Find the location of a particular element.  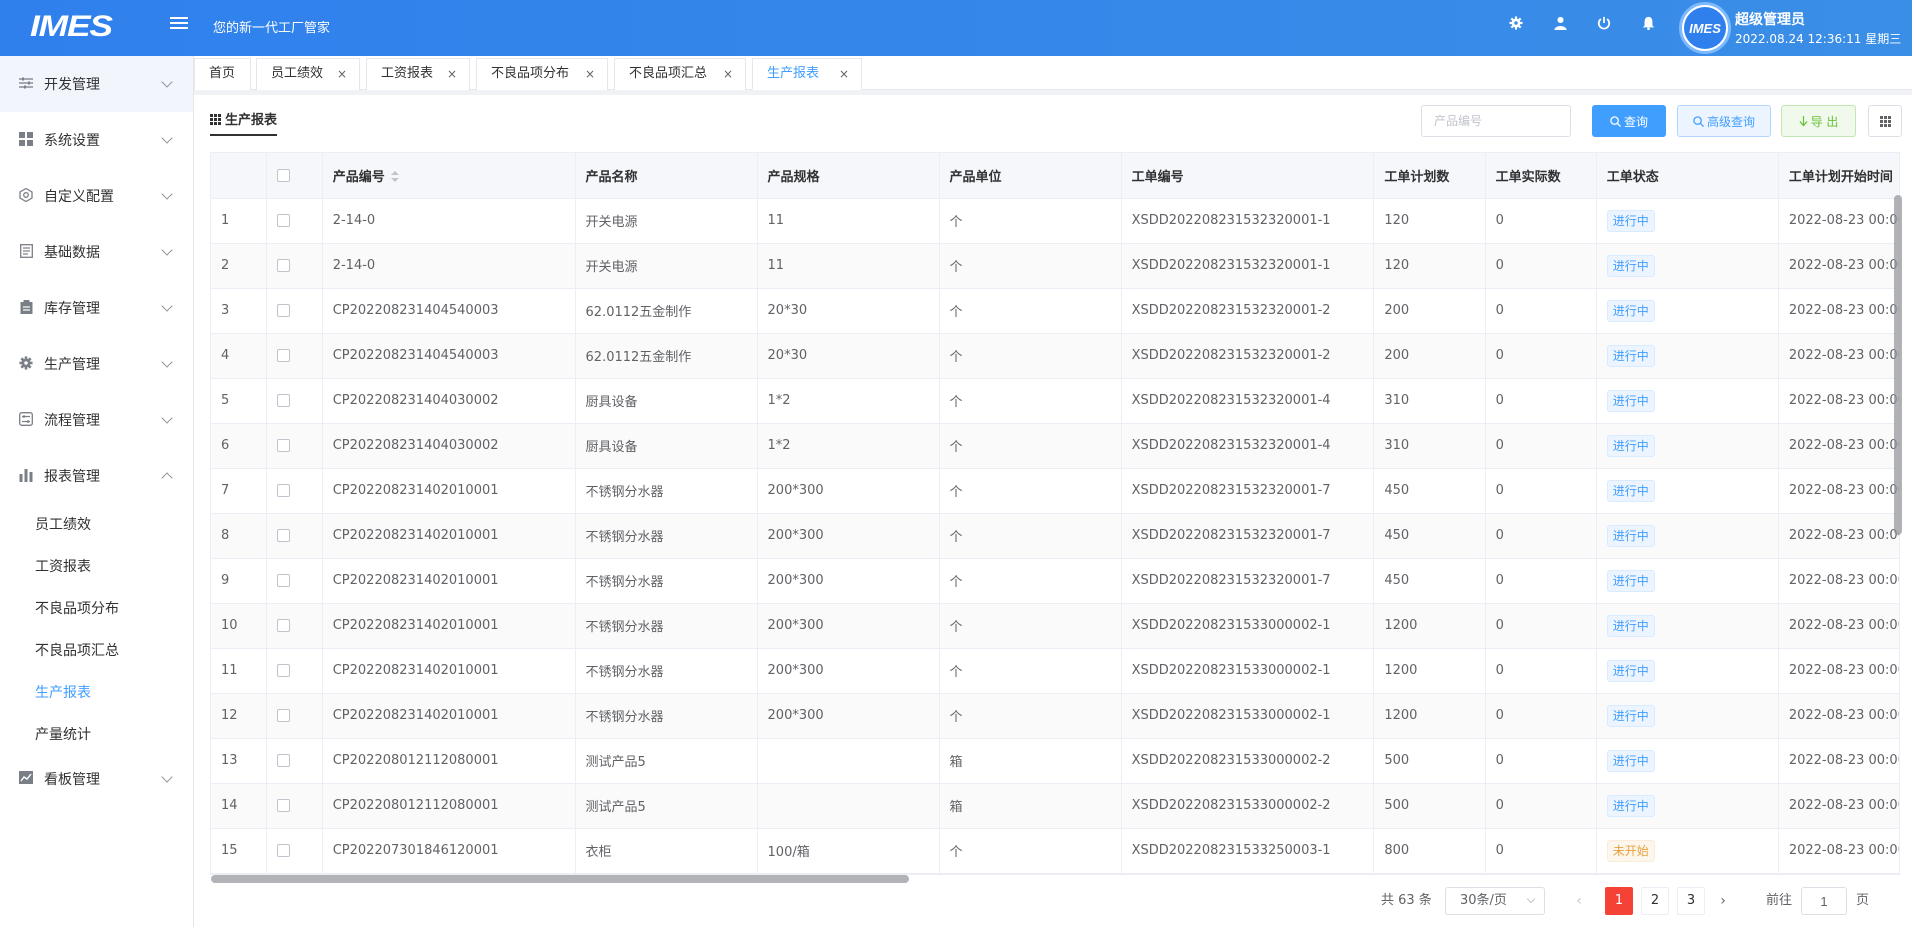

sidebar-subitem-output-stats: 产量统计 is located at coordinates (96, 735).